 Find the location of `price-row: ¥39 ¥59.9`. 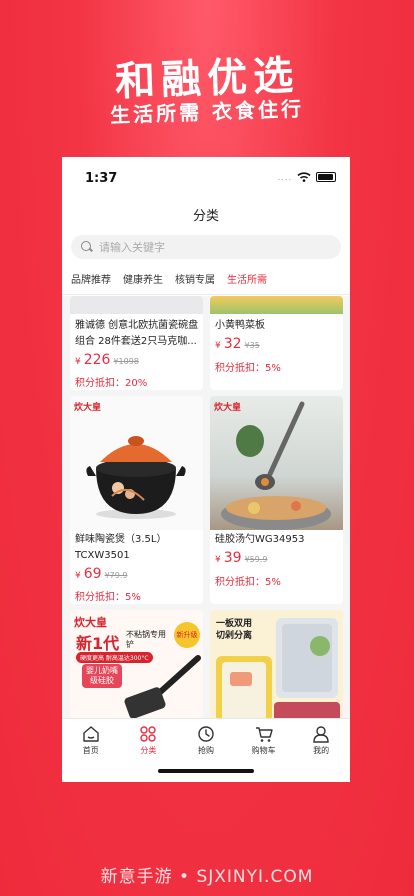

price-row: ¥39 ¥59.9 is located at coordinates (241, 558).